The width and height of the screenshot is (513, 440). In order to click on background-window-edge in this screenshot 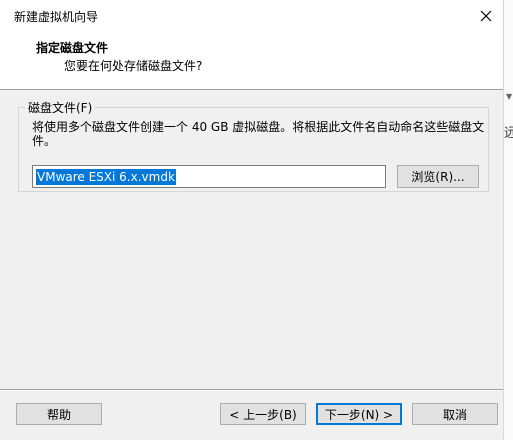, I will do `click(508, 220)`.